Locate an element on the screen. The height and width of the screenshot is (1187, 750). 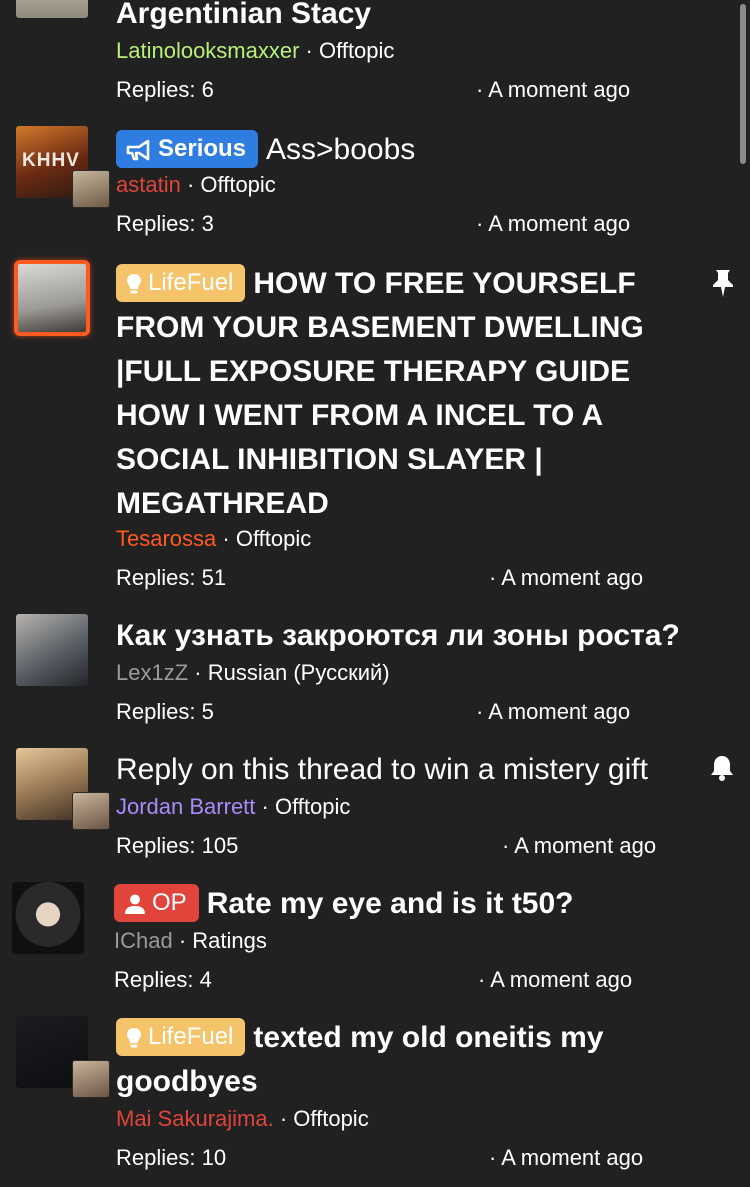
author-name: Jordan Barrett is located at coordinates (185, 806).